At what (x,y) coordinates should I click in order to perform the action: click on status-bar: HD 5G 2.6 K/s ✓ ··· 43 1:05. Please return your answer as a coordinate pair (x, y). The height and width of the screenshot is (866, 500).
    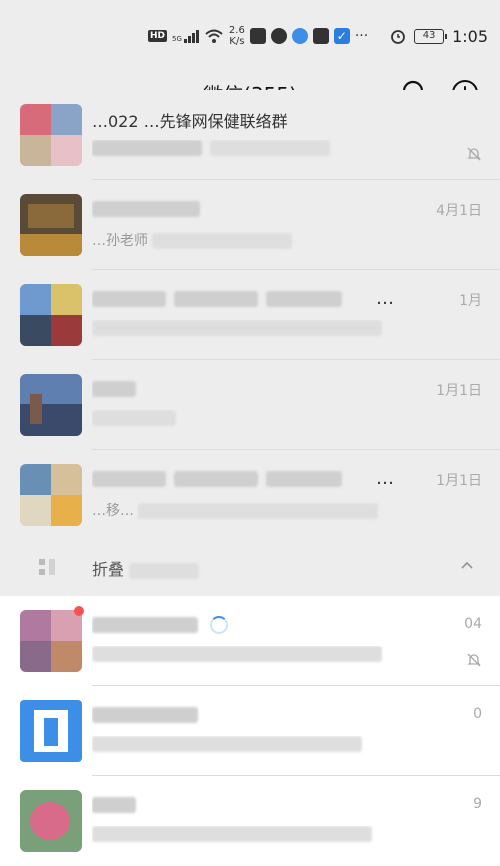
    Looking at the image, I should click on (250, 35).